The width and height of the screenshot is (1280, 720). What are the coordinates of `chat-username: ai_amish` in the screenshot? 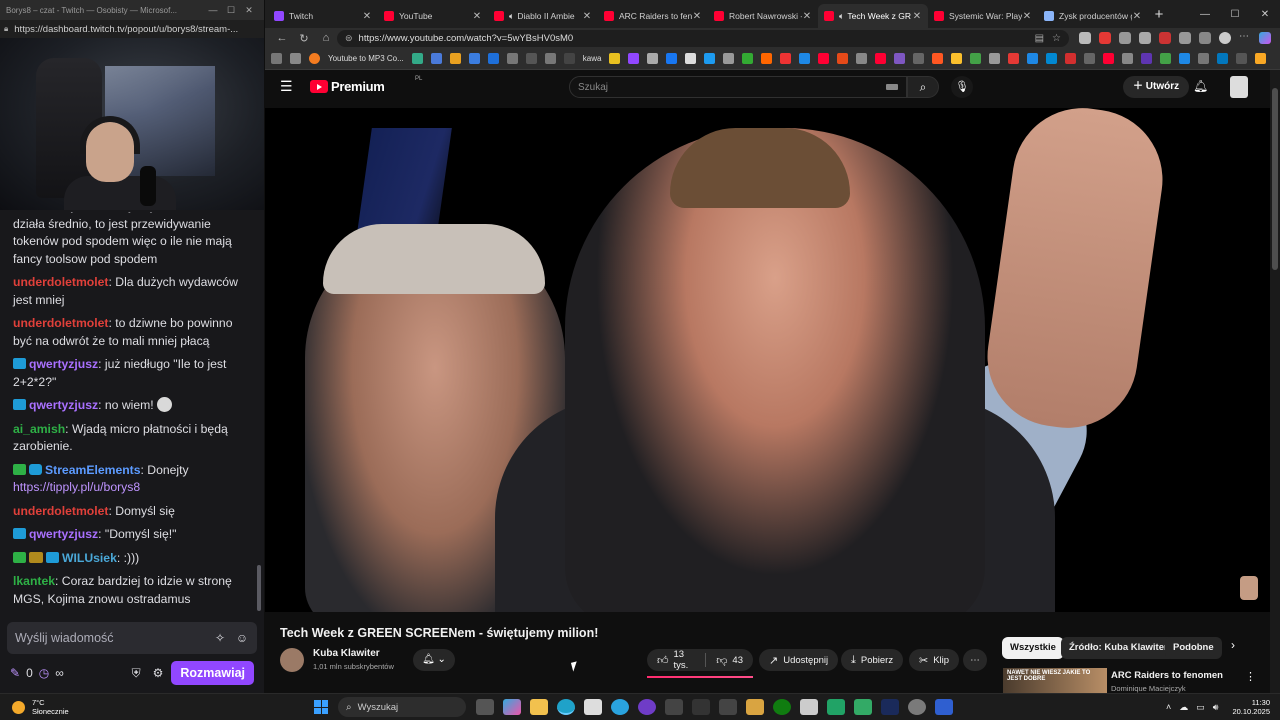 It's located at (39, 429).